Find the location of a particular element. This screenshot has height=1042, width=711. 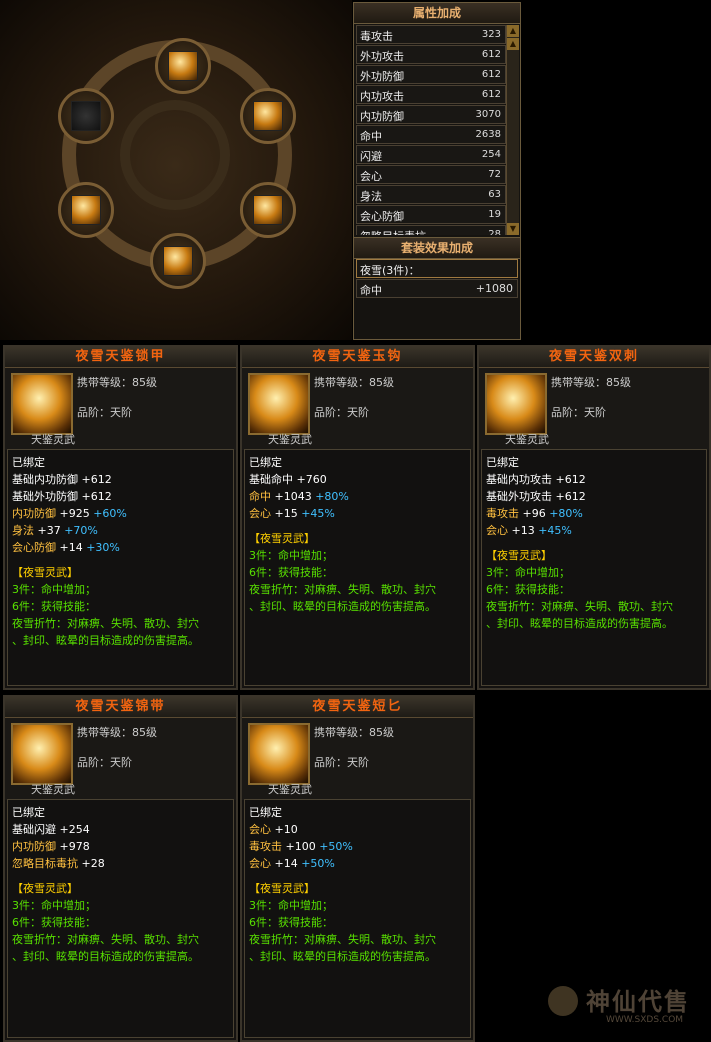

slot-dagger is located at coordinates (183, 66).